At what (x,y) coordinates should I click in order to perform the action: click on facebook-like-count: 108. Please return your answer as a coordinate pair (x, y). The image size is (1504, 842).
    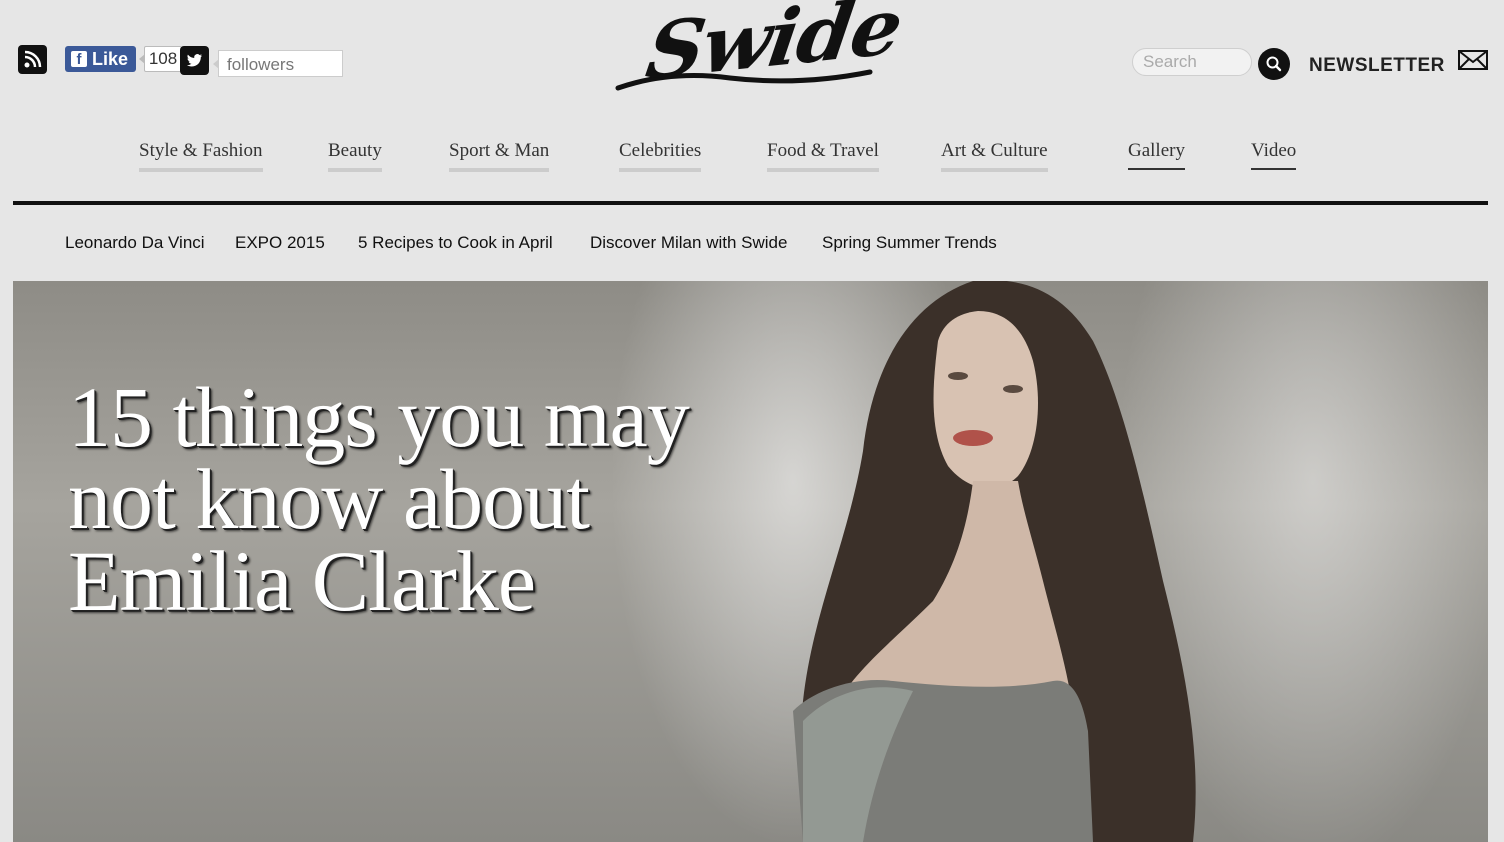
    Looking at the image, I should click on (160, 59).